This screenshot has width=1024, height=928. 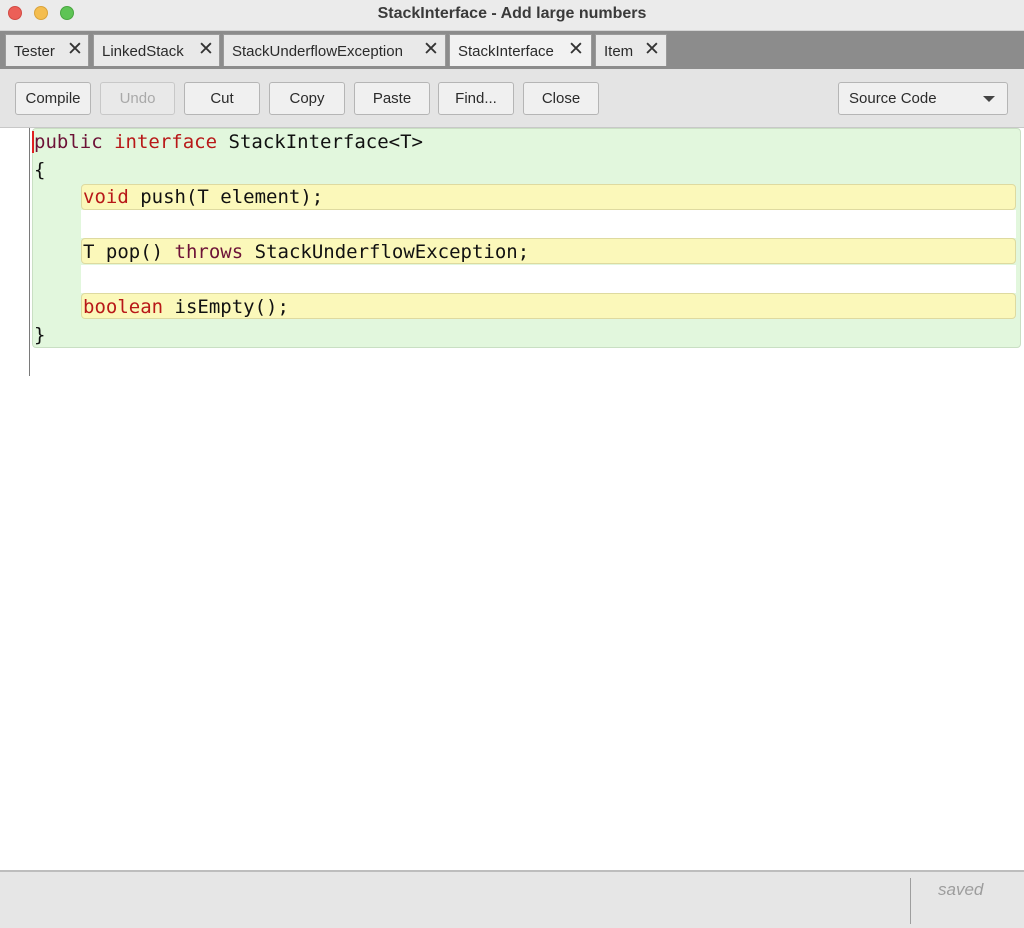 I want to click on code-line-7: boolean isEmpty();, so click(x=186, y=307).